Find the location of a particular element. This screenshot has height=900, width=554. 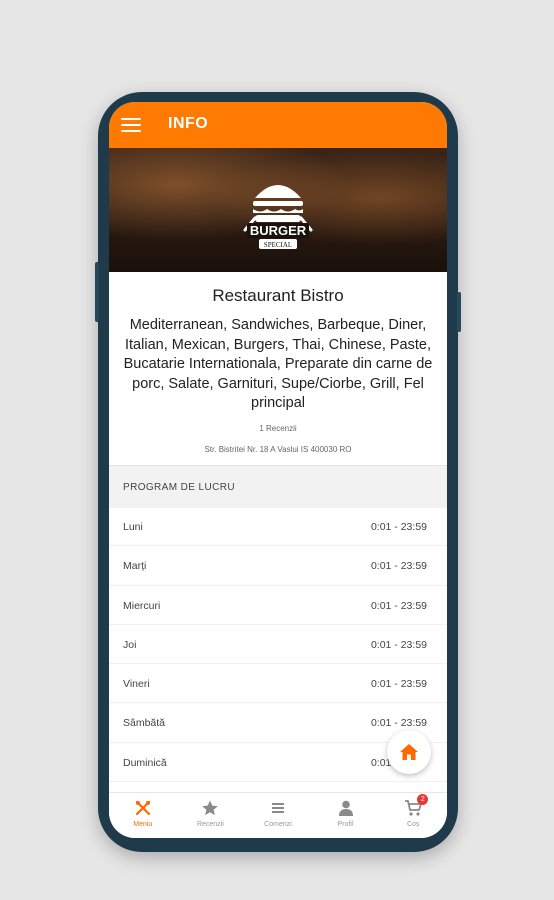

nav-item-menu: Meniu is located at coordinates (143, 815).